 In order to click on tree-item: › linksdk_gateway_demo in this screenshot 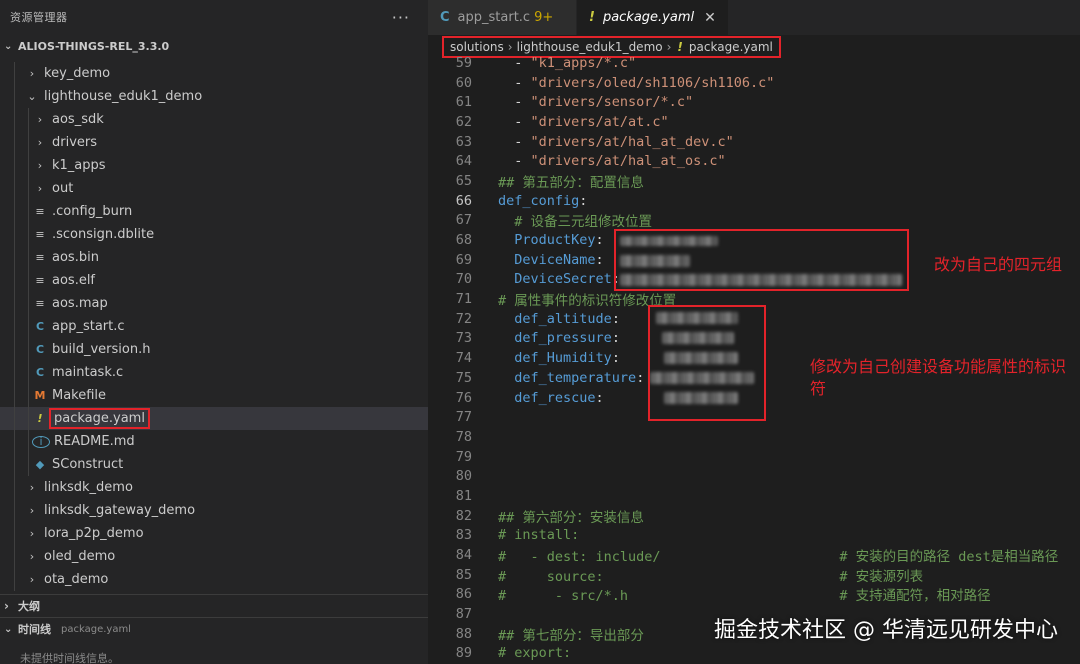, I will do `click(214, 510)`.